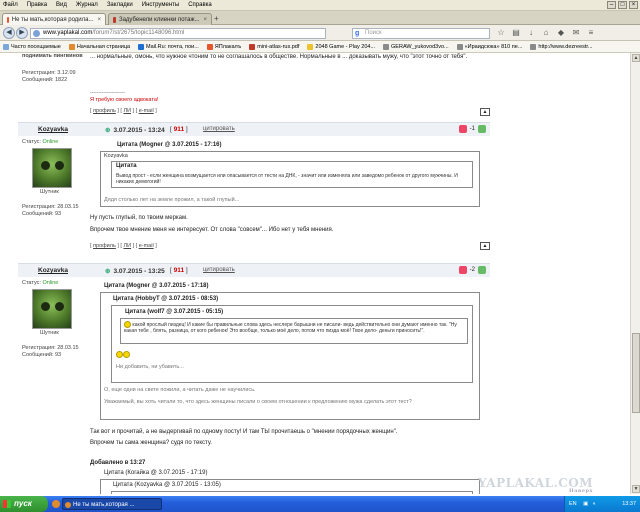 The height and width of the screenshot is (512, 640). Describe the element at coordinates (636, 58) in the screenshot. I see `scroll-up-icon: ▲` at that location.